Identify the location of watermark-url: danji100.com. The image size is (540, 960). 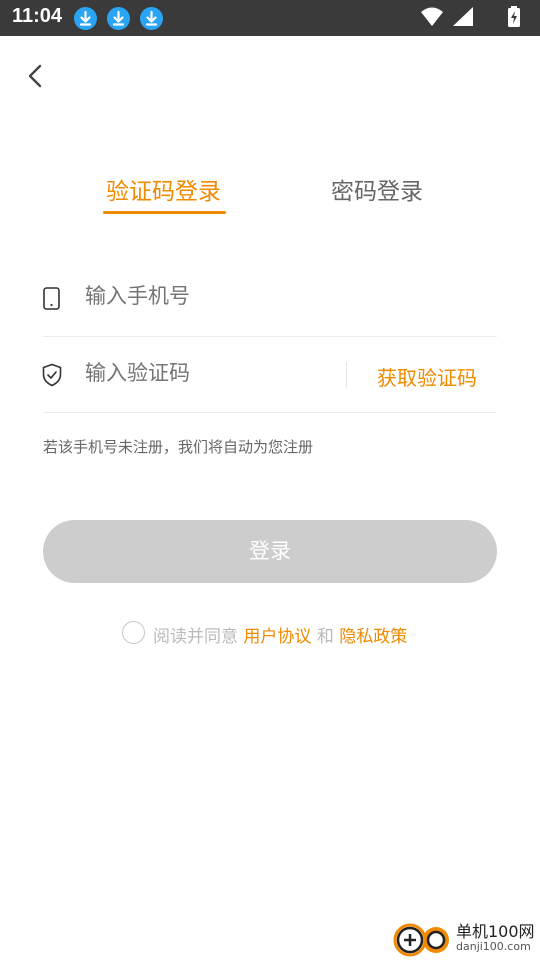
(493, 946).